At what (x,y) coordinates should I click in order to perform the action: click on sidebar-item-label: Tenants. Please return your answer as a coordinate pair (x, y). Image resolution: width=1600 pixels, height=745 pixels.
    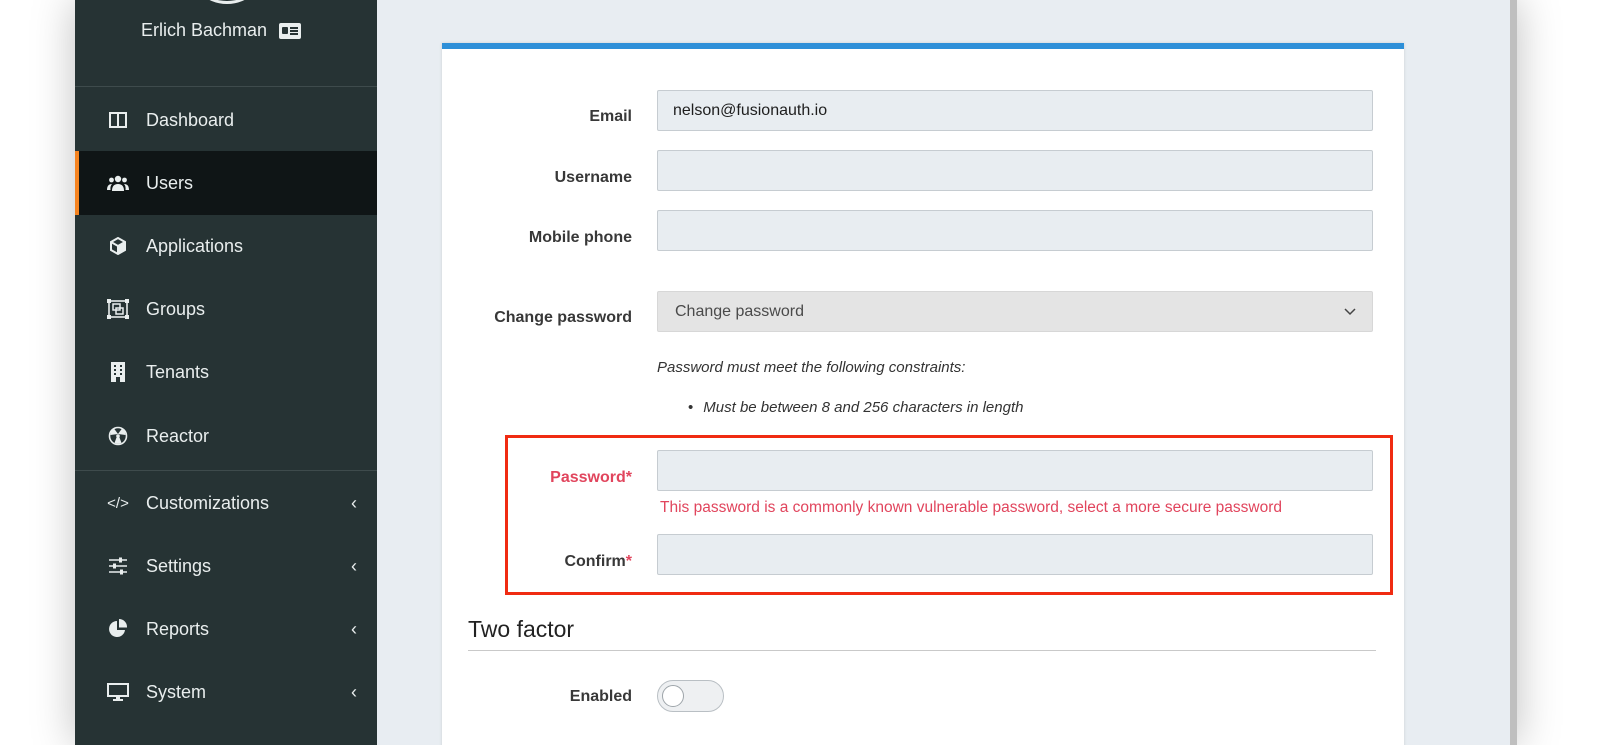
    Looking at the image, I should click on (178, 371).